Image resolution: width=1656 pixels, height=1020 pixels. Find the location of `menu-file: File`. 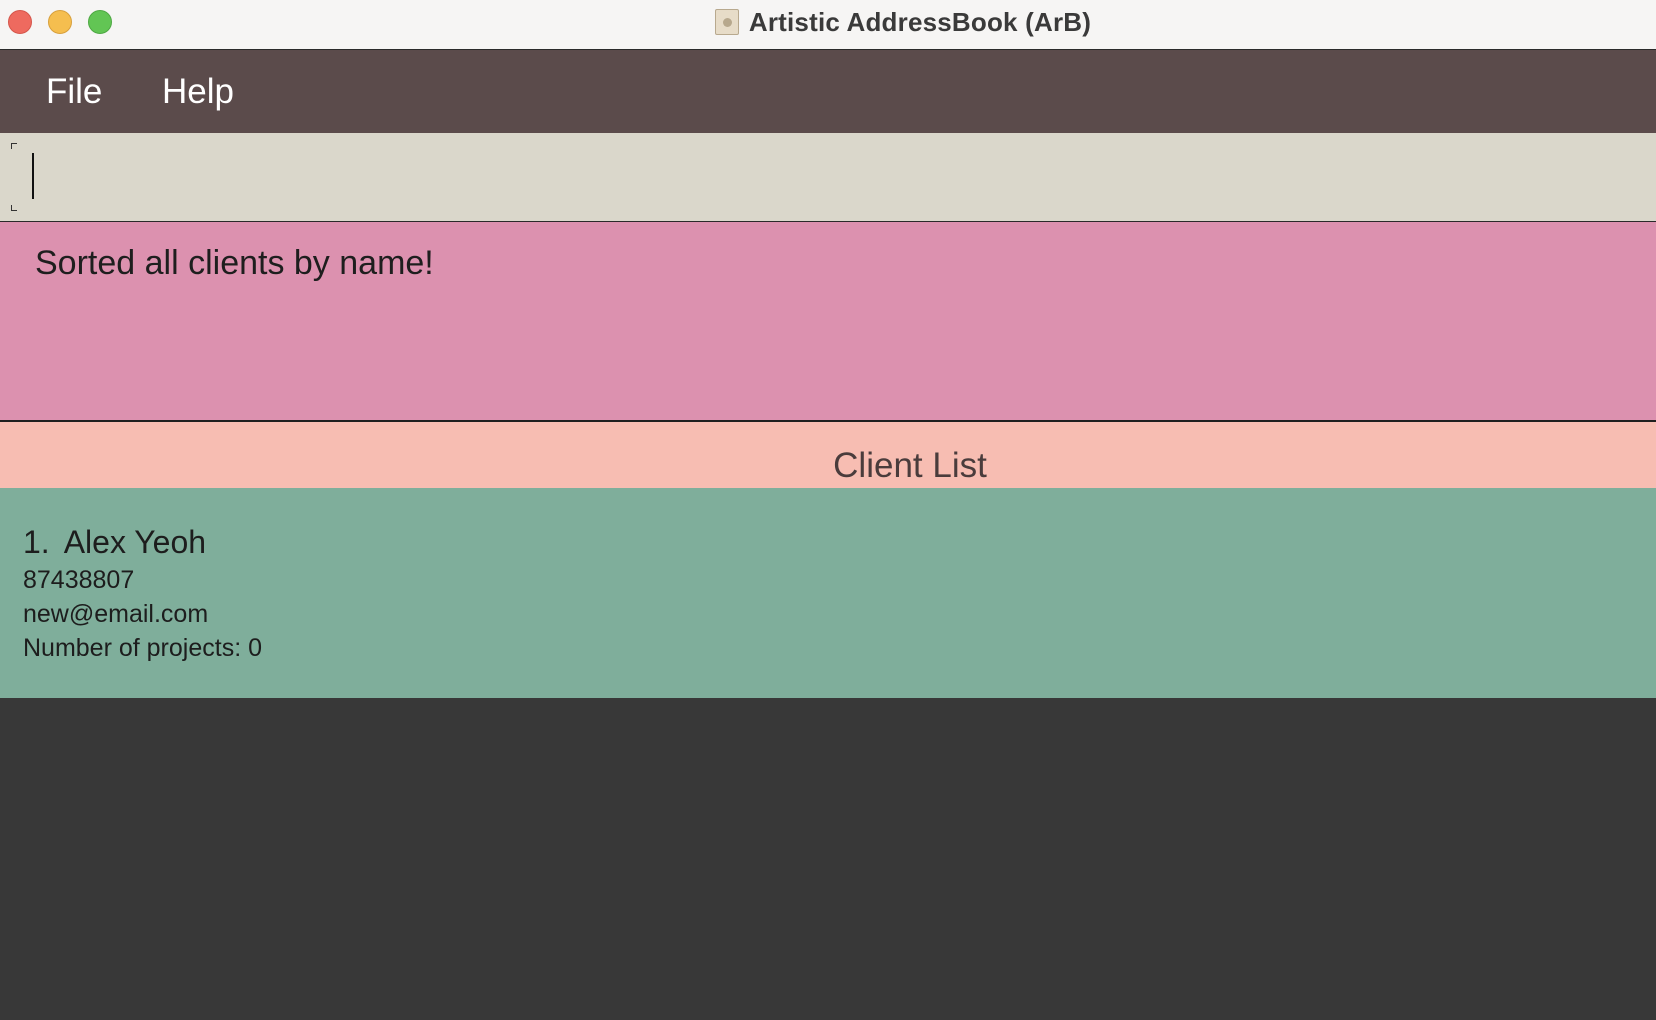

menu-file: File is located at coordinates (74, 91).